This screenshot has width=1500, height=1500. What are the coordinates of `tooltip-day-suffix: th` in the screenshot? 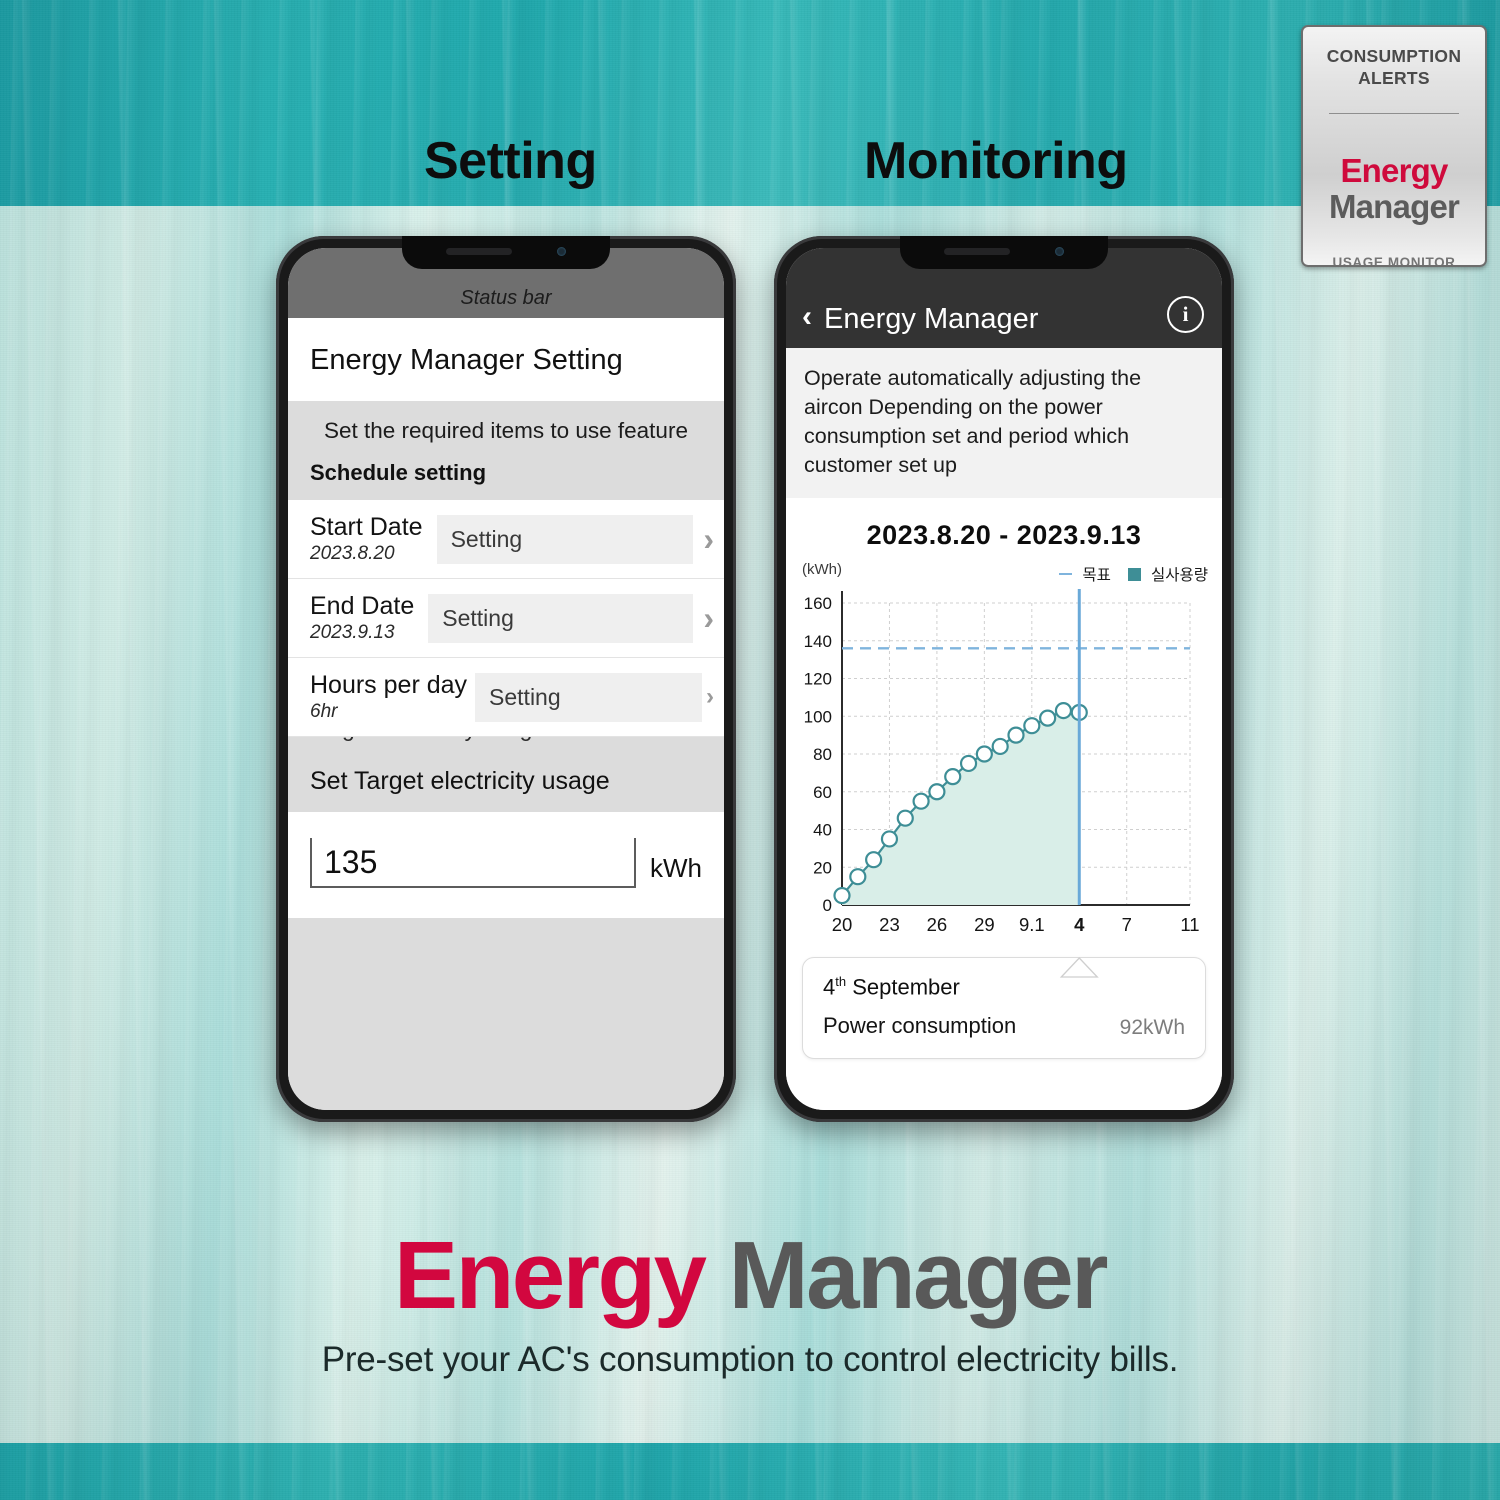 It's located at (841, 981).